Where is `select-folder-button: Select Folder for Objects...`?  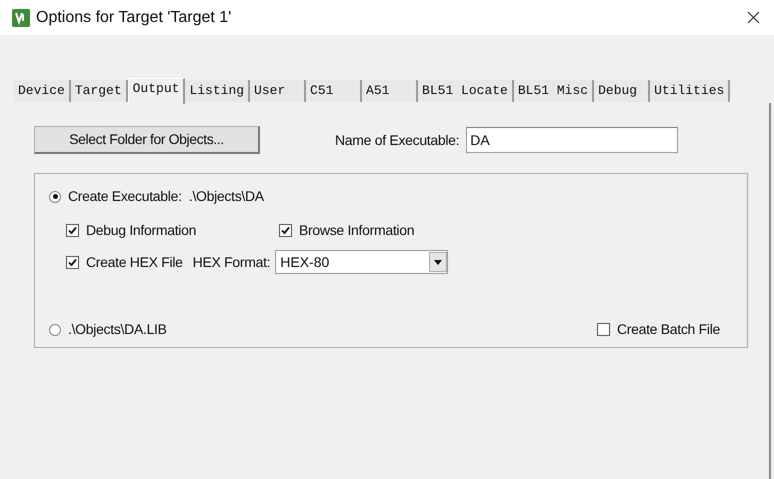
select-folder-button: Select Folder for Objects... is located at coordinates (147, 140).